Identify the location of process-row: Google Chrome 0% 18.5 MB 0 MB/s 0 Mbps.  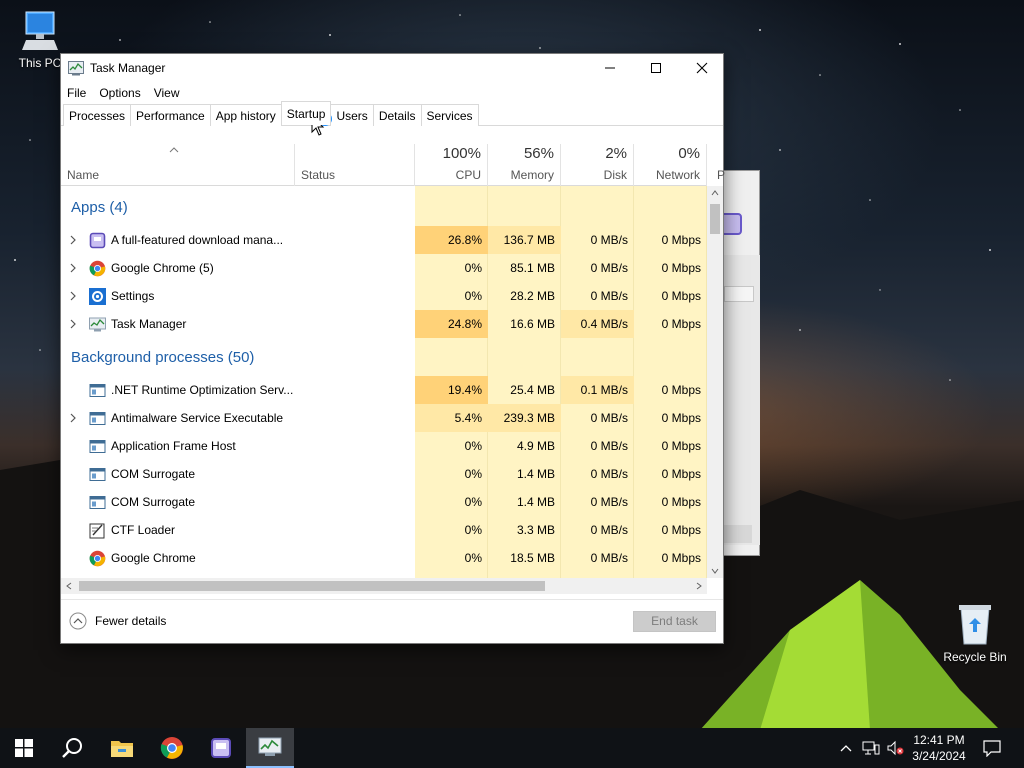
(384, 558).